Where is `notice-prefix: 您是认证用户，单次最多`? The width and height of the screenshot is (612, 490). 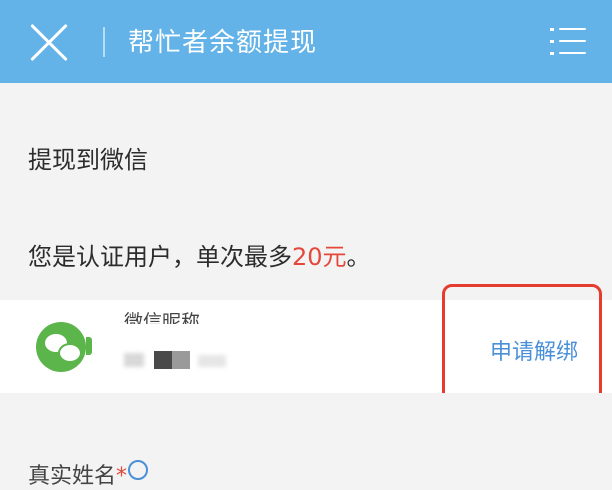 notice-prefix: 您是认证用户，单次最多 is located at coordinates (160, 257).